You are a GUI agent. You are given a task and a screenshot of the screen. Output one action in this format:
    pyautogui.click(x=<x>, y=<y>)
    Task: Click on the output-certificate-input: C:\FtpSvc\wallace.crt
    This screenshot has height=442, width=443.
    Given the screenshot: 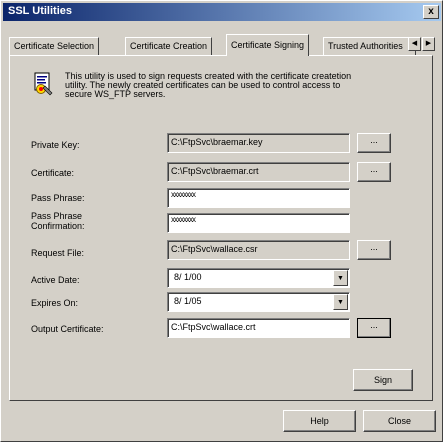 What is the action you would take?
    pyautogui.click(x=258, y=328)
    